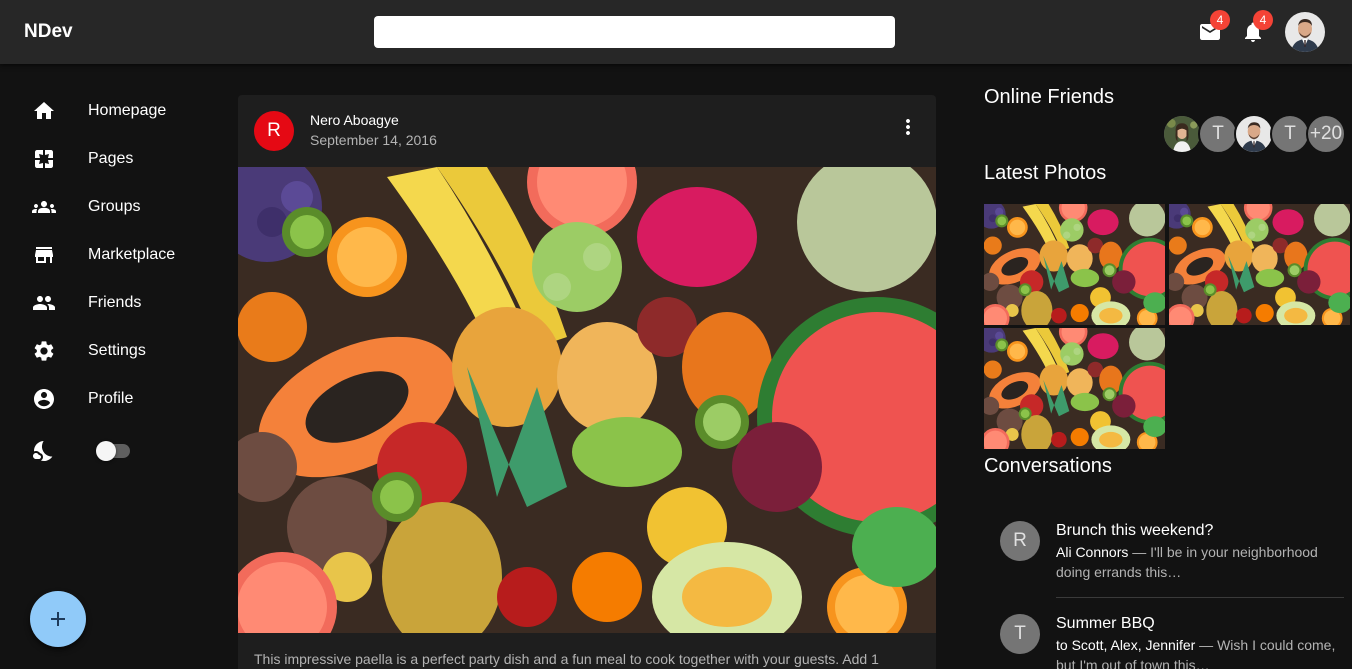  What do you see at coordinates (132, 254) in the screenshot?
I see `sidebar-item-label: Marketplace` at bounding box center [132, 254].